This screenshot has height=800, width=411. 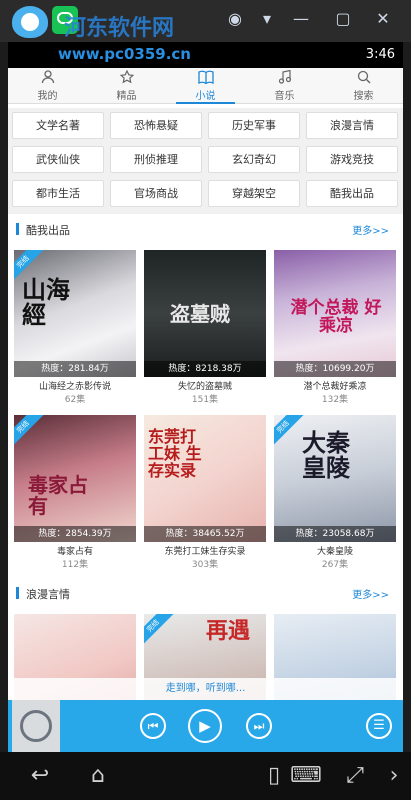 I want to click on tab-mine: 我的, so click(x=47, y=85).